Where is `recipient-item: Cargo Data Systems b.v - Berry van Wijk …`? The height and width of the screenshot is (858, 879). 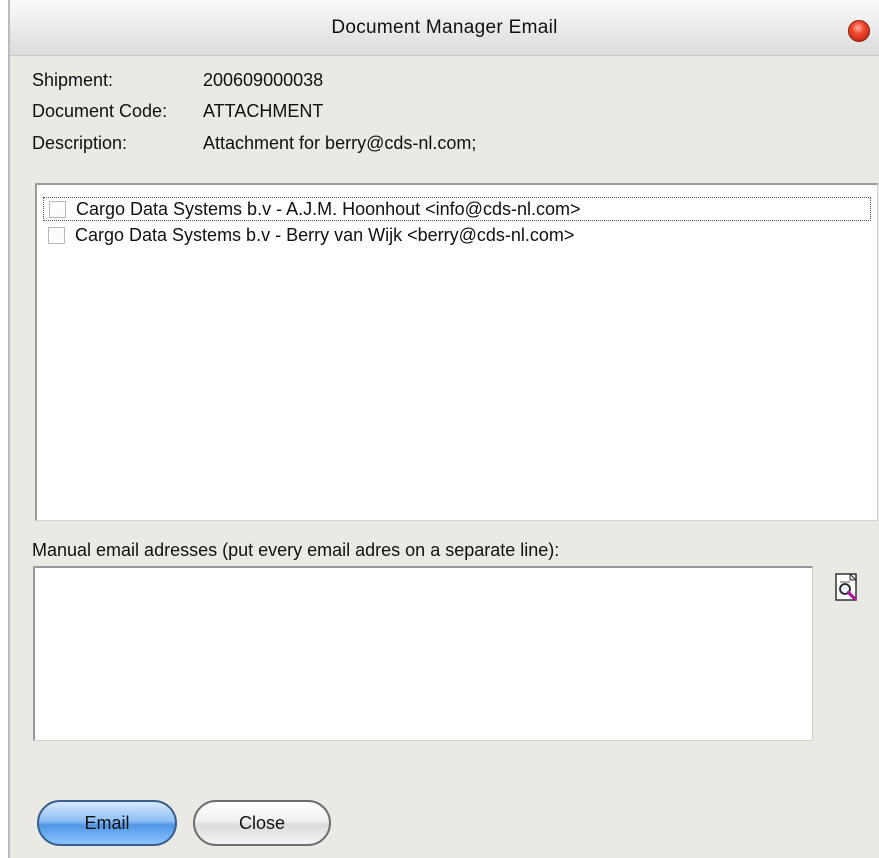 recipient-item: Cargo Data Systems b.v - Berry van Wijk … is located at coordinates (308, 235).